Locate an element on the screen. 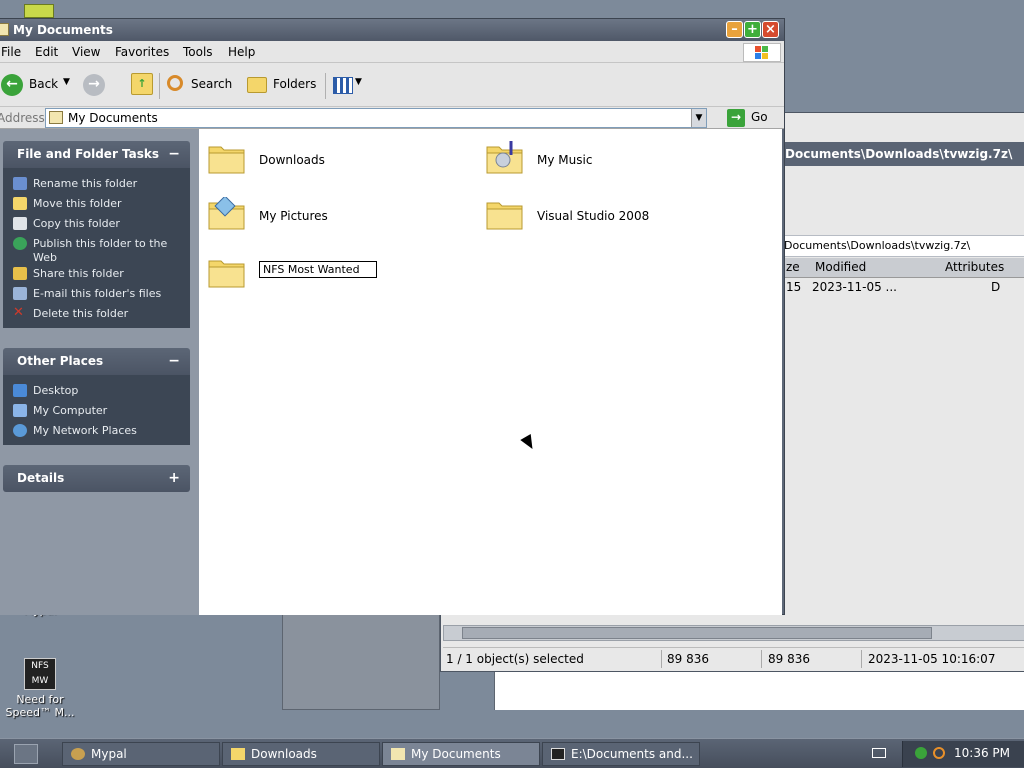 The width and height of the screenshot is (1024, 768). go-label: Go is located at coordinates (759, 117).